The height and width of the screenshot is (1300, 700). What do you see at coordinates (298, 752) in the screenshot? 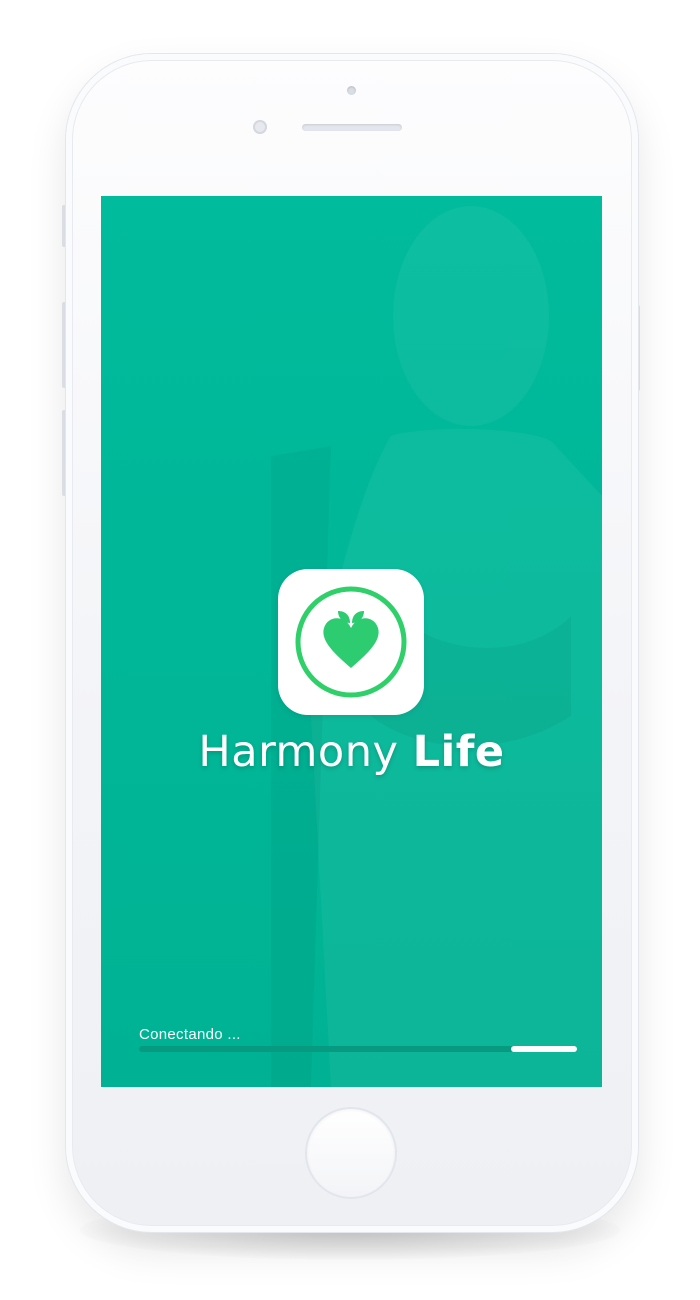
I see `app-title-light: Harmony` at bounding box center [298, 752].